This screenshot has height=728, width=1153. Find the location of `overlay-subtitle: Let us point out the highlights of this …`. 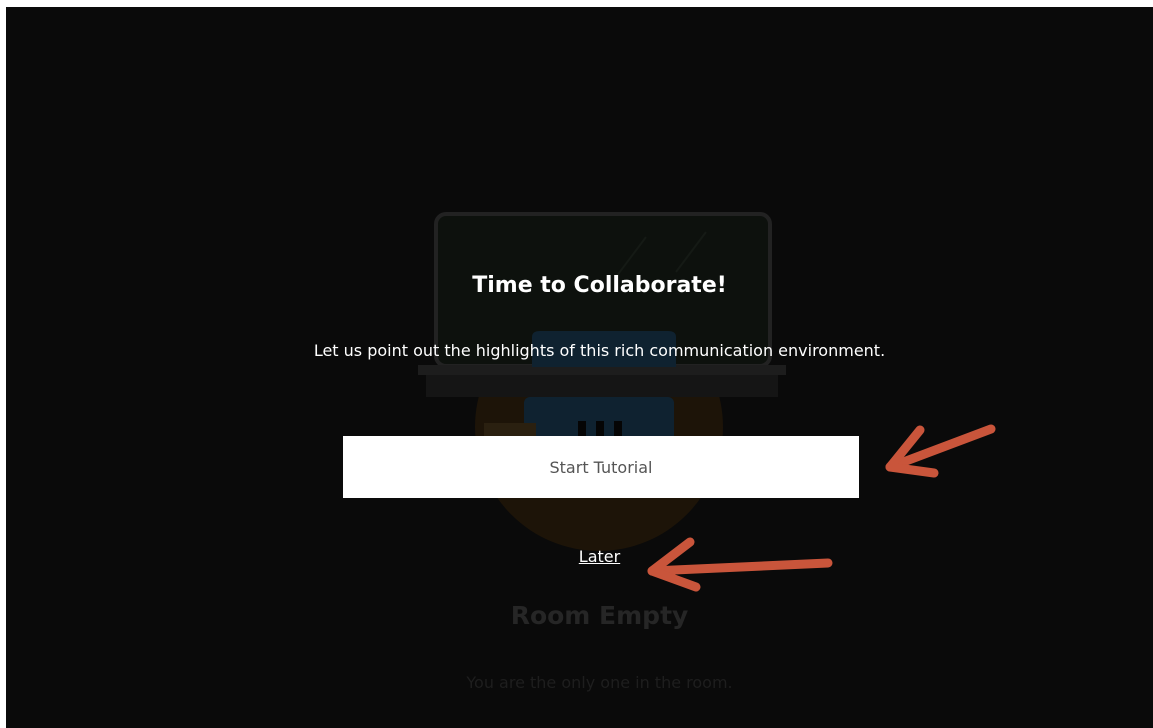

overlay-subtitle: Let us point out the highlights of this … is located at coordinates (599, 350).